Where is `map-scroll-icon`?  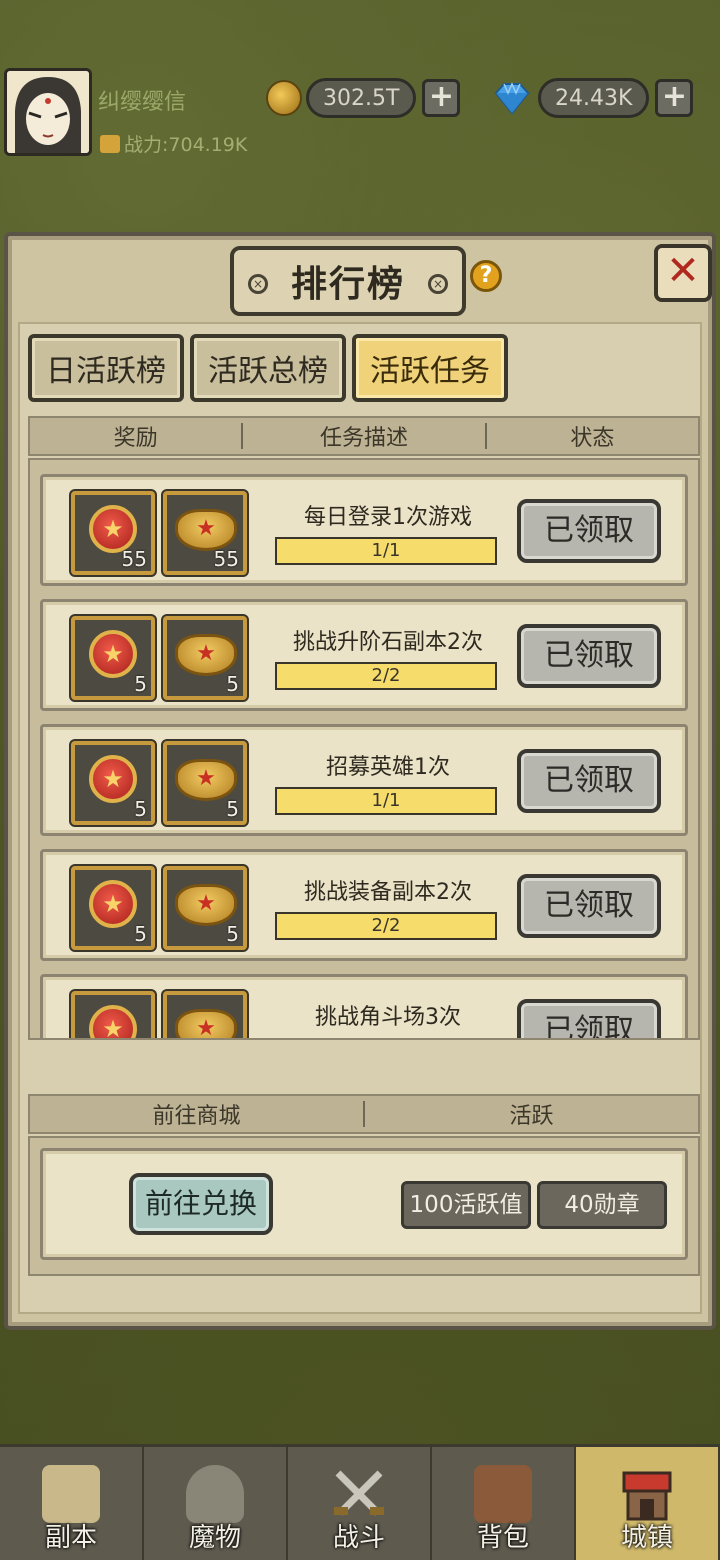
map-scroll-icon is located at coordinates (71, 1494).